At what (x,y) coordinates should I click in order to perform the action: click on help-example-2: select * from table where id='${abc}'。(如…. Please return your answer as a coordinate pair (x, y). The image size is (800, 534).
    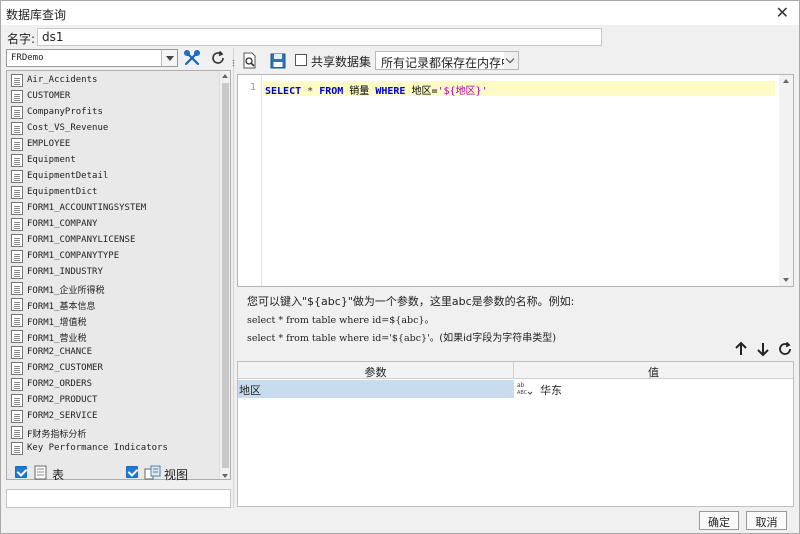
    Looking at the image, I should click on (517, 336).